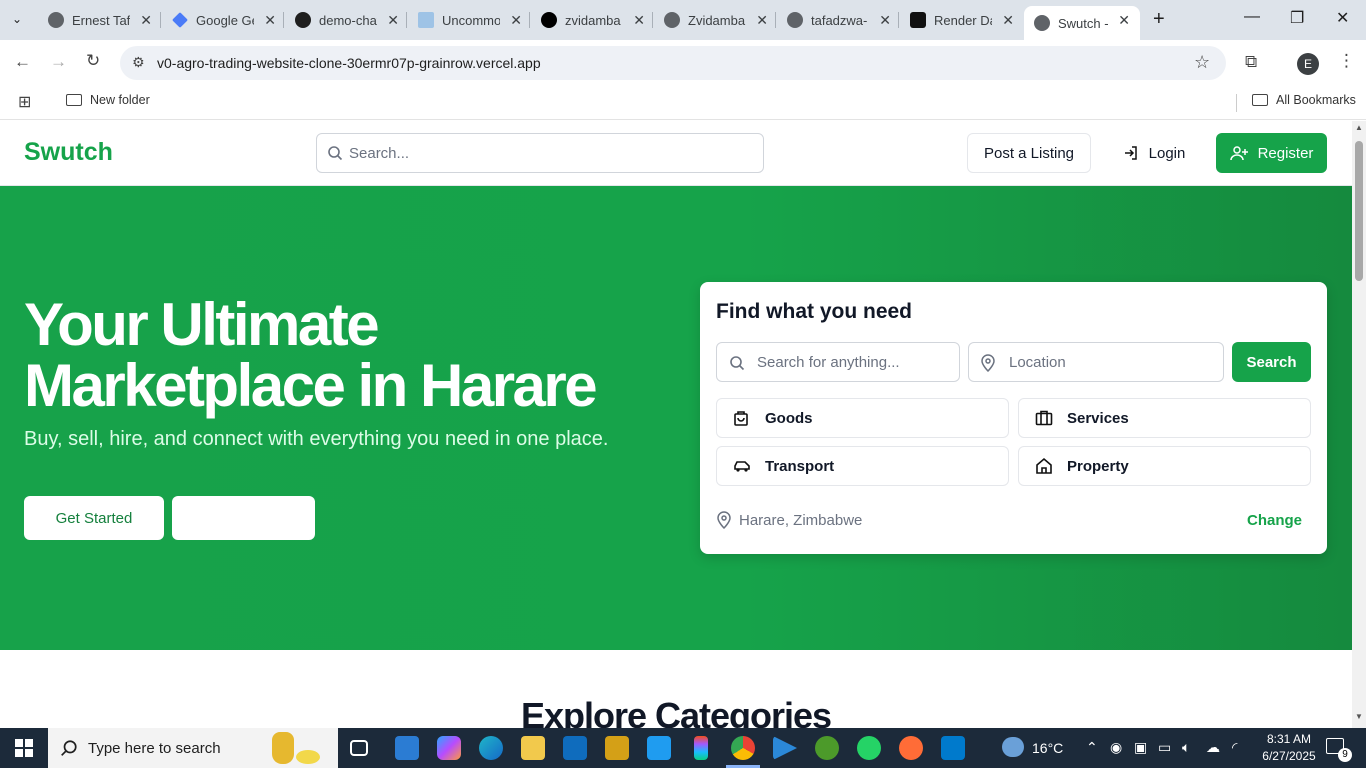 The height and width of the screenshot is (768, 1366). What do you see at coordinates (1359, 716) in the screenshot?
I see `scroll-down-arrow-icon: ▼` at bounding box center [1359, 716].